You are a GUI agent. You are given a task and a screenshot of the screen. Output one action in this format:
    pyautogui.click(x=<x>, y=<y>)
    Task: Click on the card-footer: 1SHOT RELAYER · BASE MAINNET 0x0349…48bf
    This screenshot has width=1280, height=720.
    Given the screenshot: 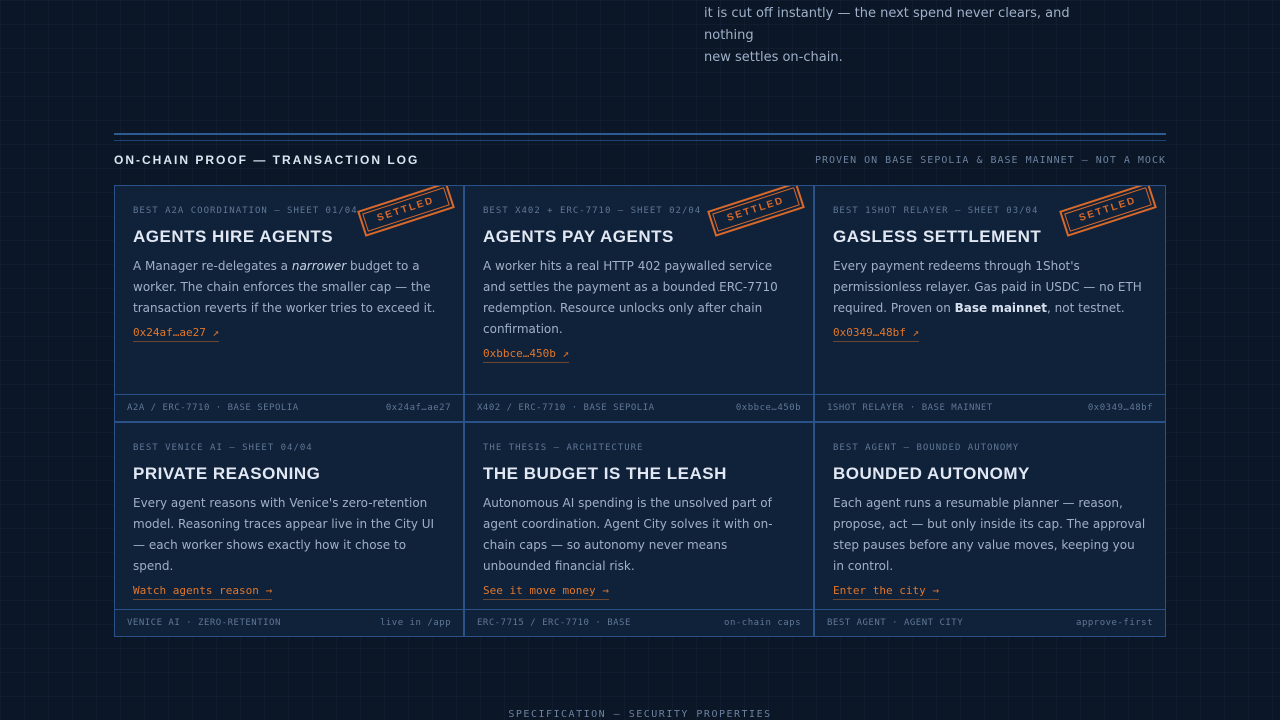 What is the action you would take?
    pyautogui.click(x=990, y=407)
    